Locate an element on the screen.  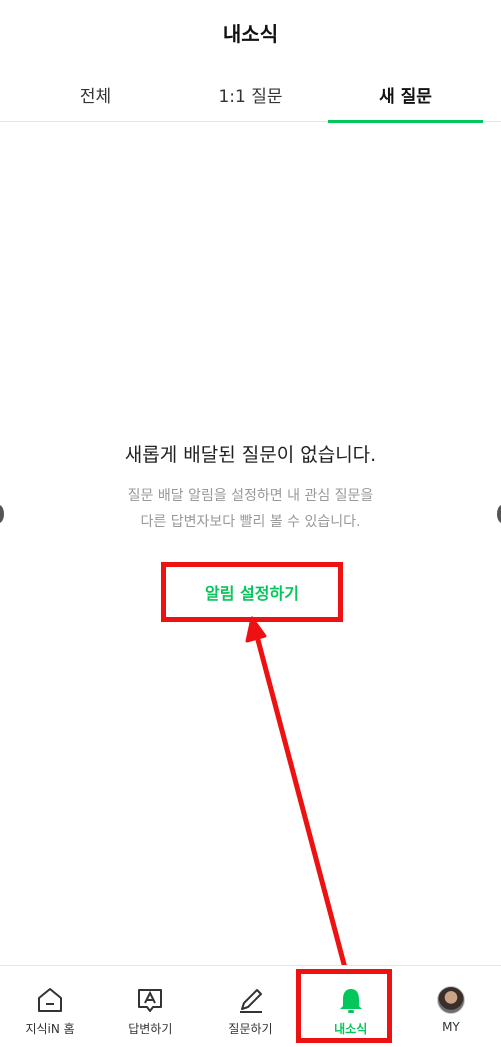
nav-label-my: MY is located at coordinates (451, 1027).